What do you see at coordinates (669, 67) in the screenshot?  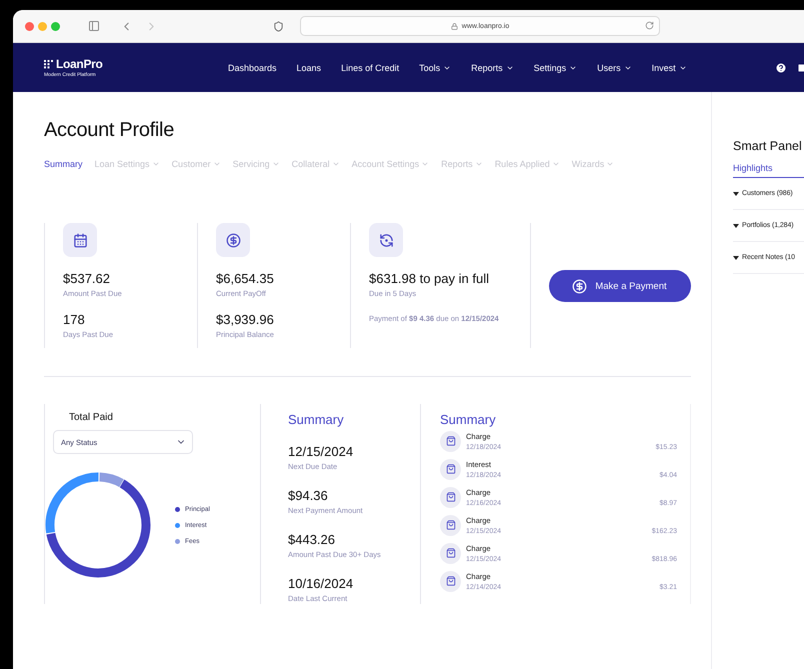 I see `nav-item: Invest` at bounding box center [669, 67].